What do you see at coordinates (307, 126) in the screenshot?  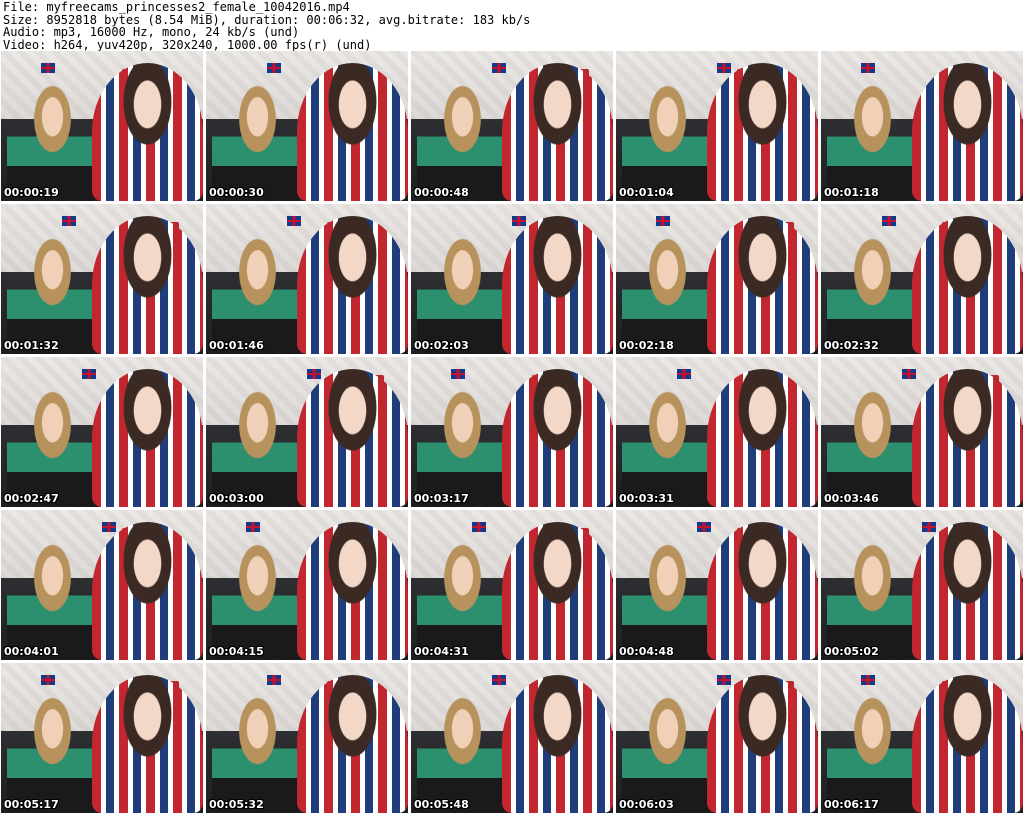 I see `thumbnail-frame: 00:00:30` at bounding box center [307, 126].